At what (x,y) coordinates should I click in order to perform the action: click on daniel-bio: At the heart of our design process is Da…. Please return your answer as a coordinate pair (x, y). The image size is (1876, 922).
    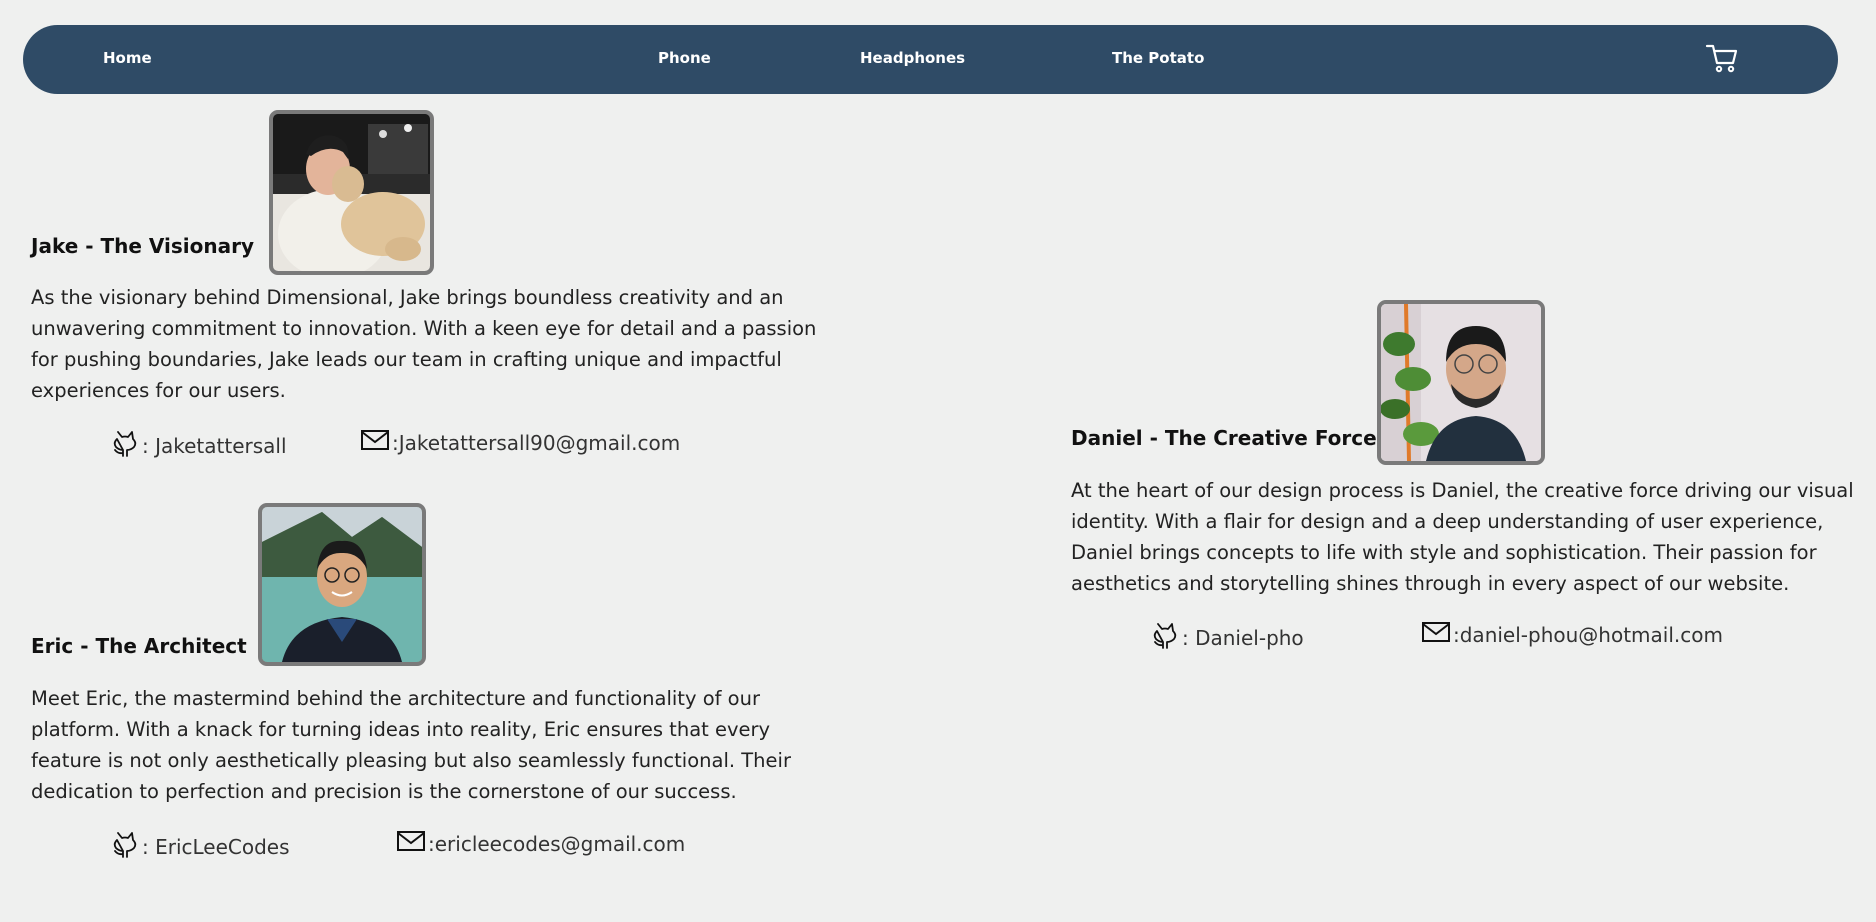
    Looking at the image, I should click on (1462, 537).